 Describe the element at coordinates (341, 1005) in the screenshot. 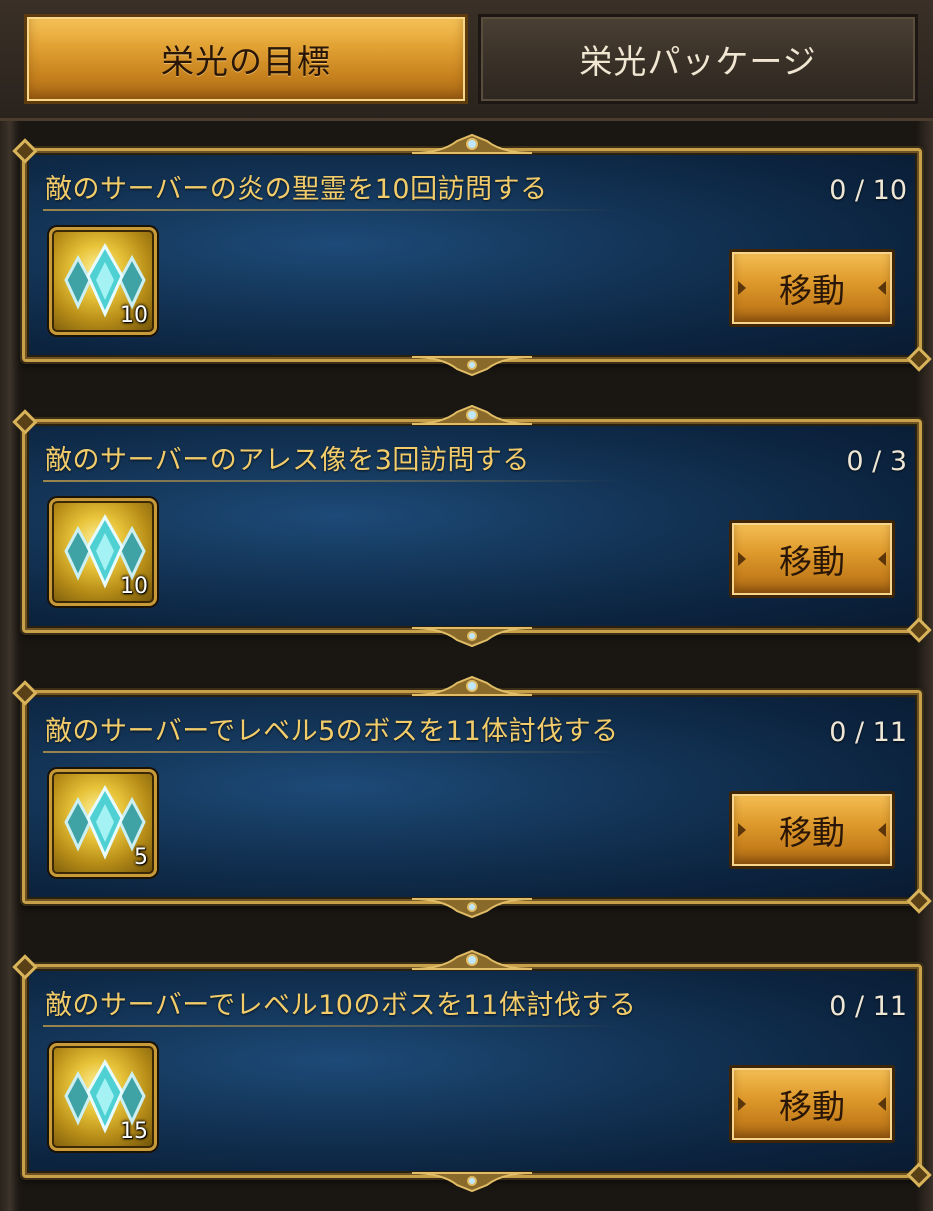

I see `quest-title: 敵のサーバーでレベル10のボスを11体討伐する` at that location.